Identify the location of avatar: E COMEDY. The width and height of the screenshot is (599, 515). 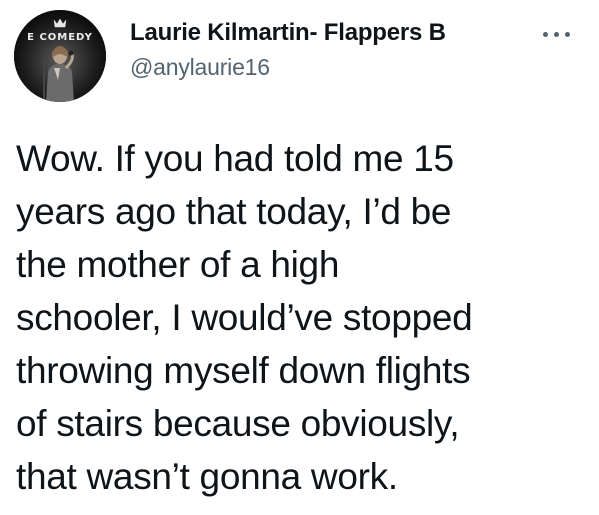
(60, 56).